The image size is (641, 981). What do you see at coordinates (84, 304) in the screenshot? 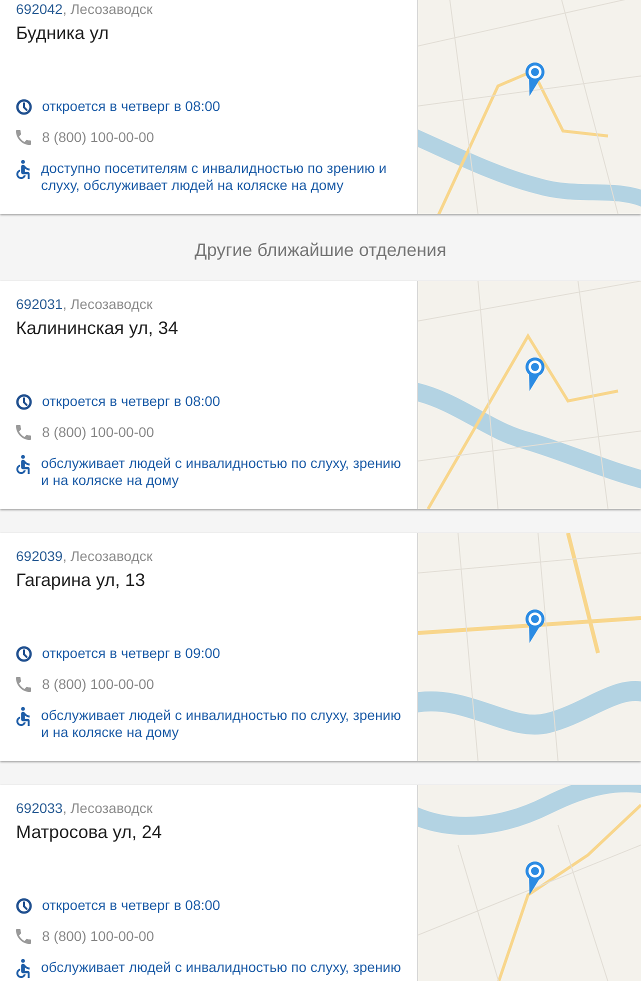
I see `postcode-city-text: 692031, Лесозаводск` at bounding box center [84, 304].